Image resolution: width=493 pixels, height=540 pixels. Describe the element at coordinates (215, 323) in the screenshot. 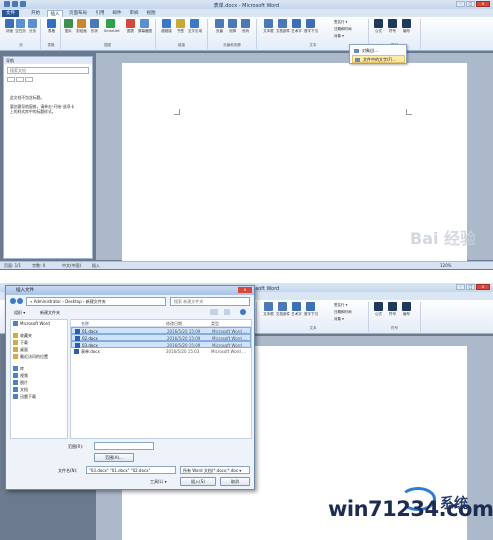

I see `column-type: 类型` at that location.